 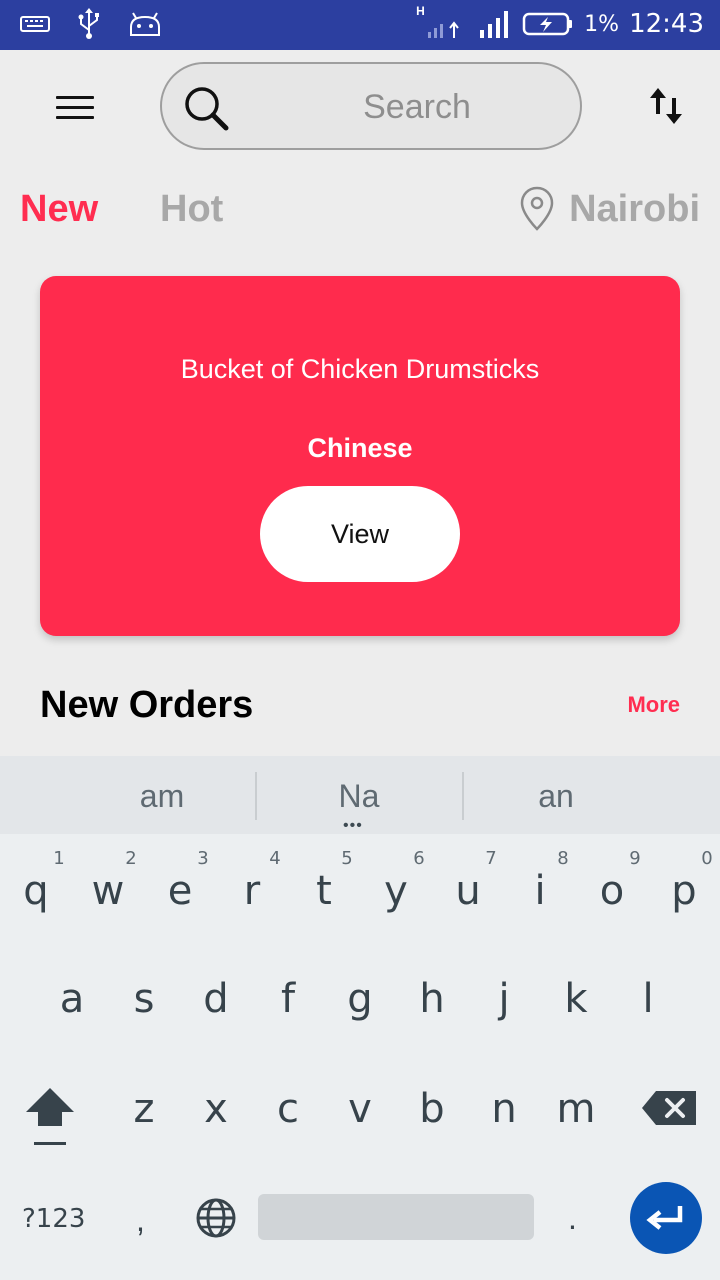 What do you see at coordinates (602, 24) in the screenshot?
I see `battery-percent: 1%` at bounding box center [602, 24].